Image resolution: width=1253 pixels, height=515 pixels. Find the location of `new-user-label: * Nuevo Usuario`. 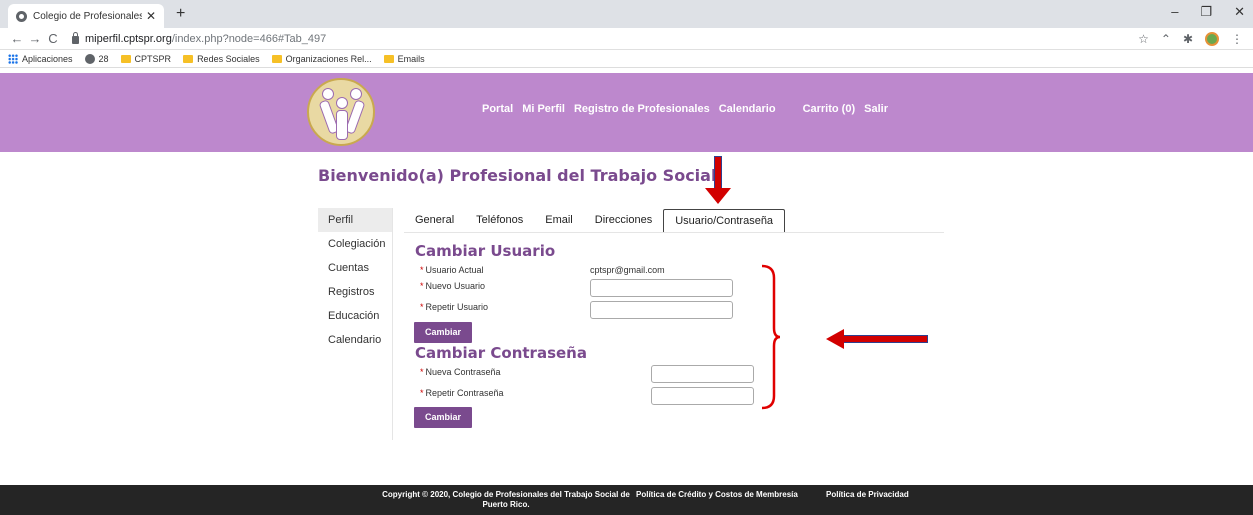

new-user-label: * Nuevo Usuario is located at coordinates (453, 286).